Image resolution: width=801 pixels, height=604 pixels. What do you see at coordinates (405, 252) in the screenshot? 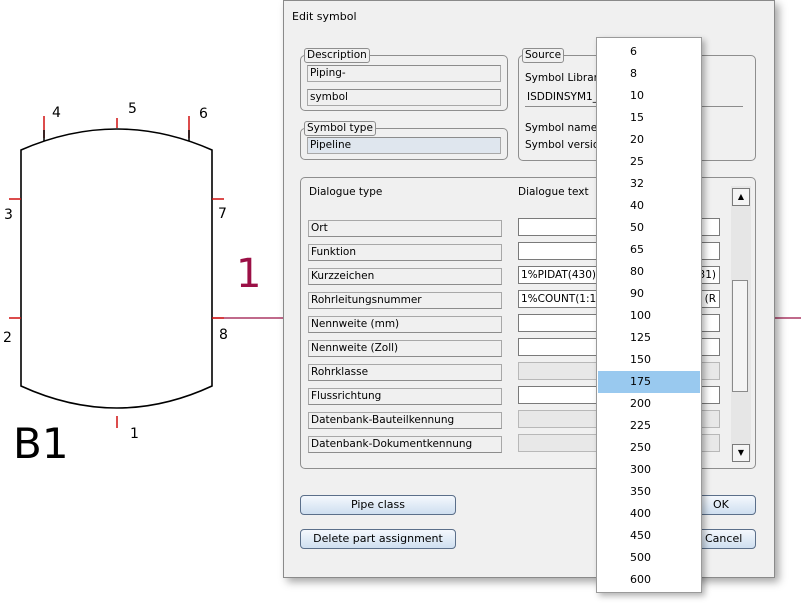
I see `row-label-funktion: Funktion` at bounding box center [405, 252].